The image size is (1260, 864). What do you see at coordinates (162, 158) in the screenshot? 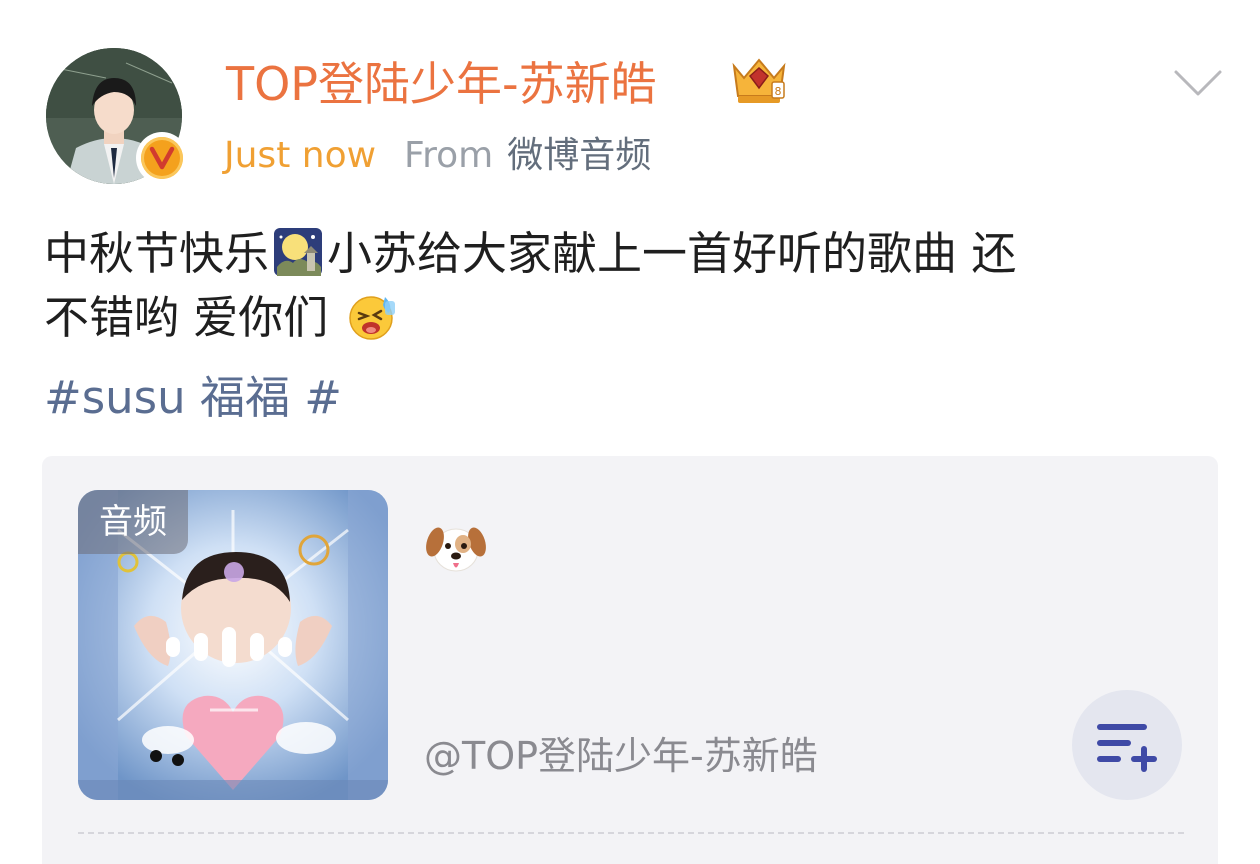
I see `verified-v-icon` at bounding box center [162, 158].